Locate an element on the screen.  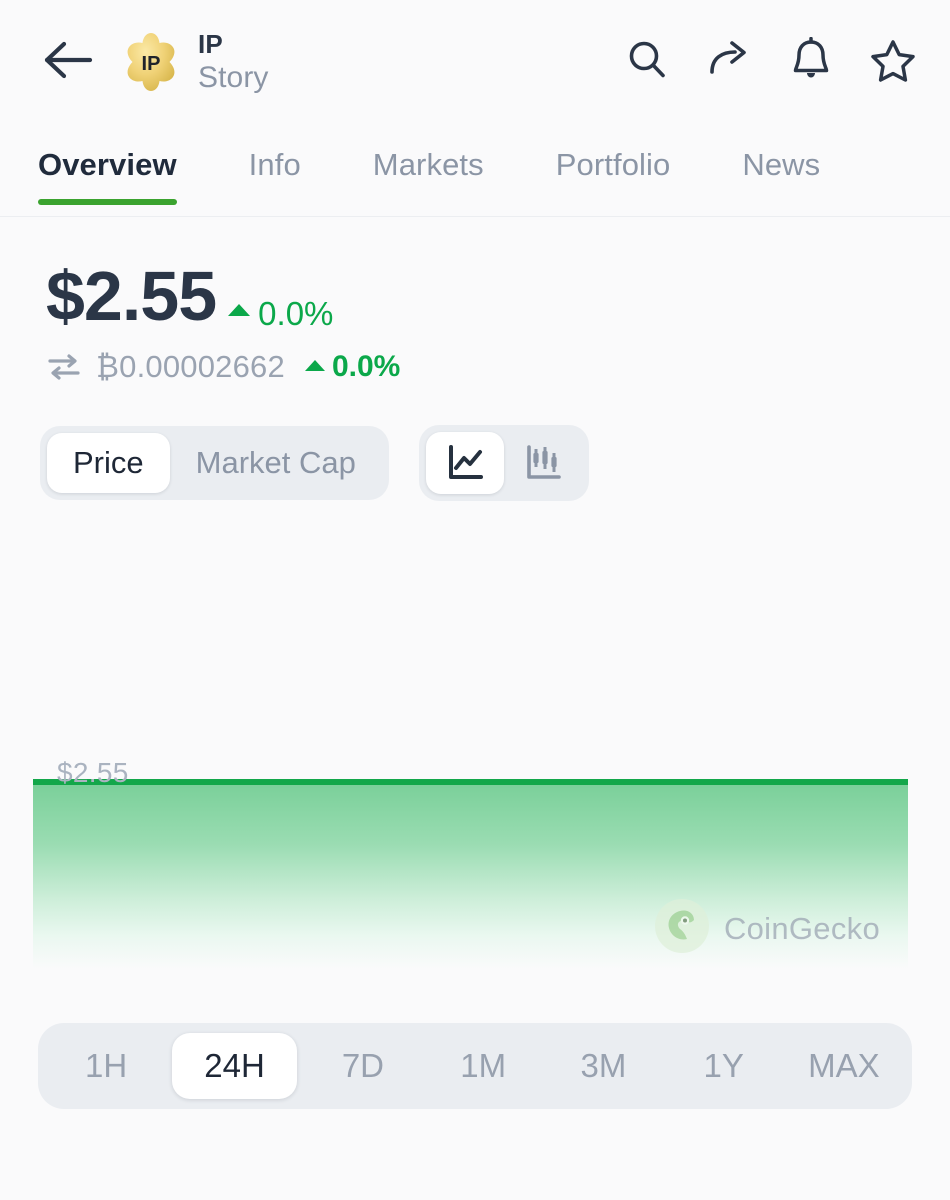
search-icon is located at coordinates (647, 62).